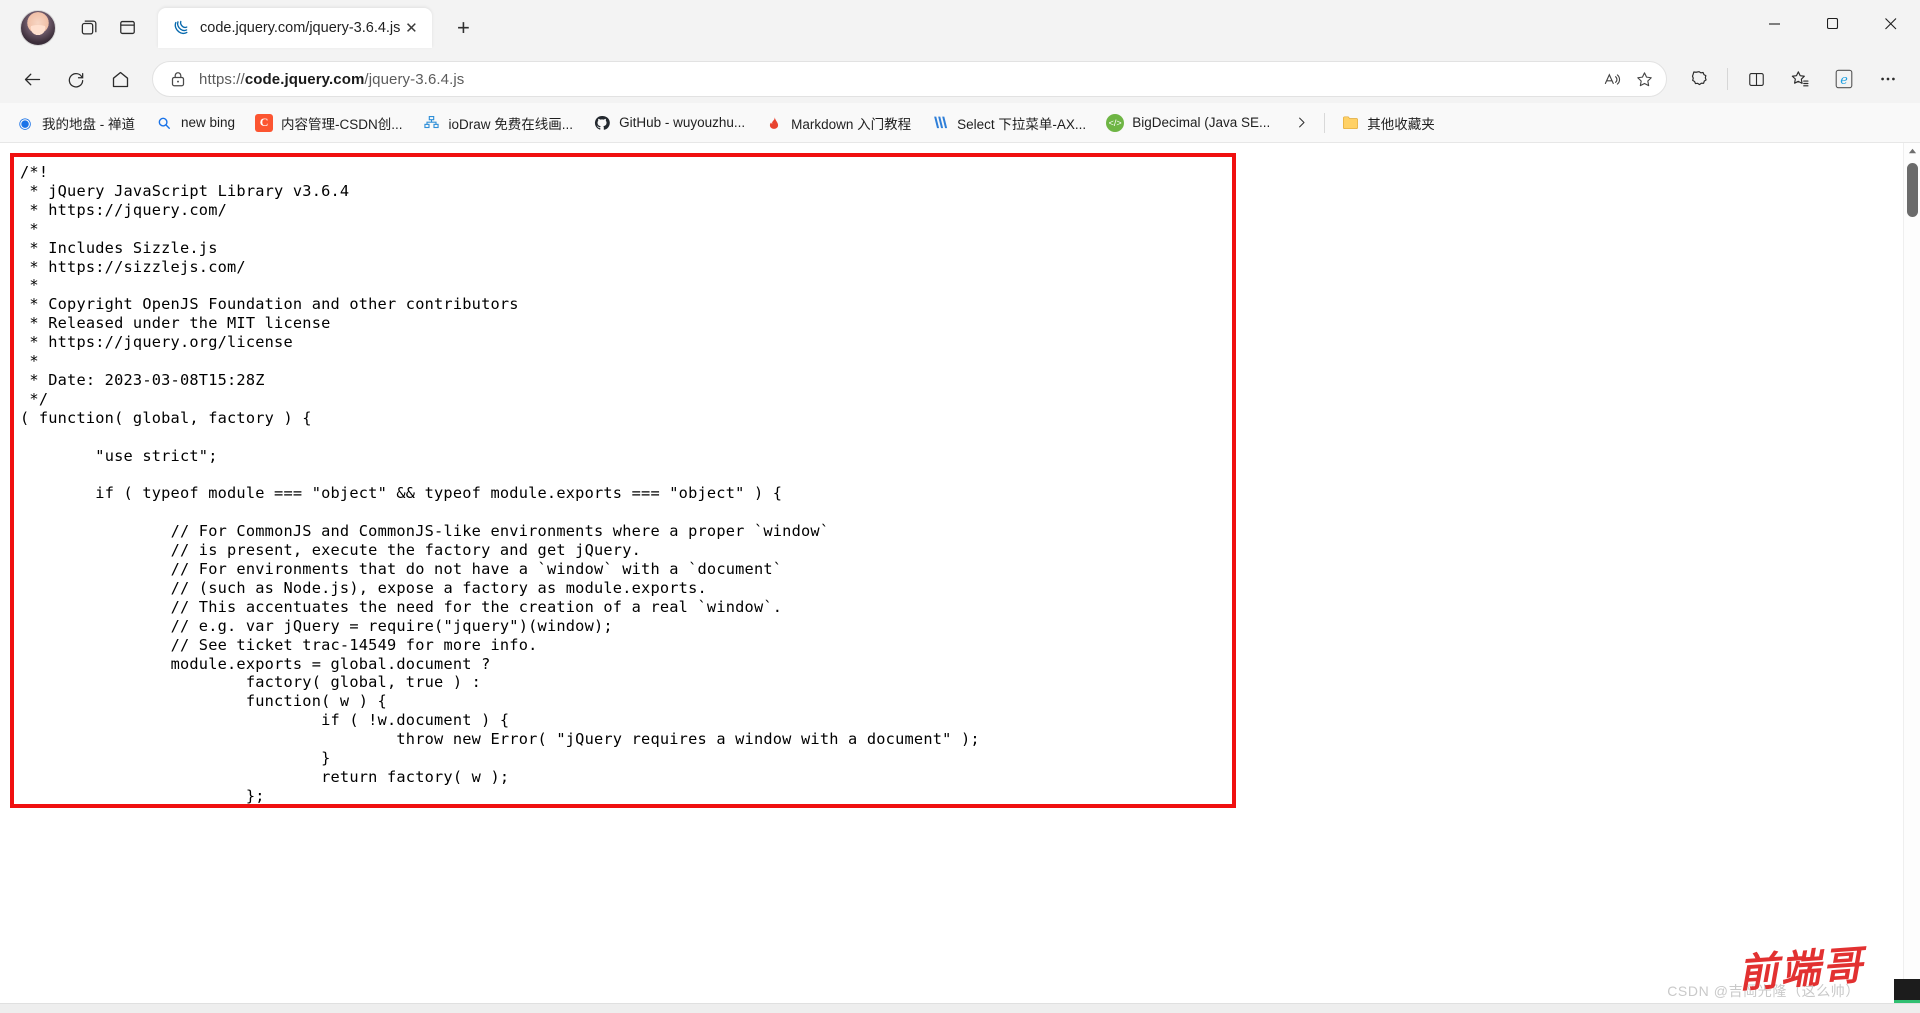 This screenshot has width=1920, height=1013. I want to click on bookmark-label: 我的地盘 - 禅道, so click(88, 124).